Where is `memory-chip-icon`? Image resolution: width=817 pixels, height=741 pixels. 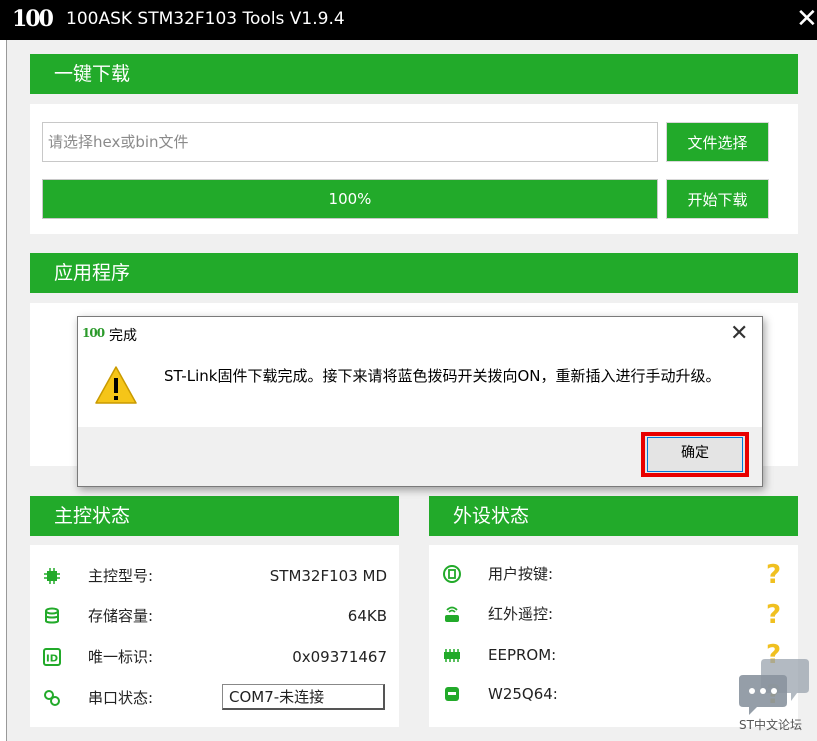
memory-chip-icon is located at coordinates (452, 655).